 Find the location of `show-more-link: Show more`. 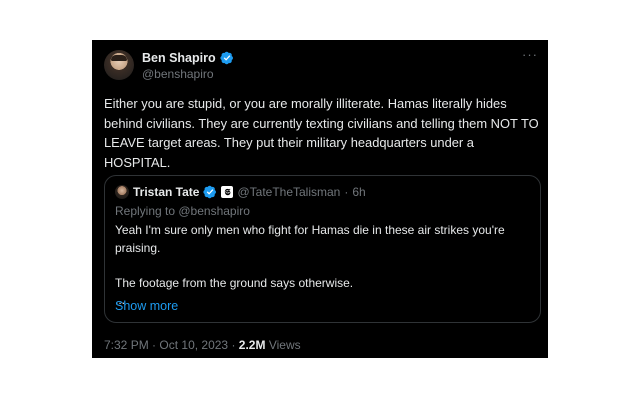

show-more-link: Show more is located at coordinates (146, 306).